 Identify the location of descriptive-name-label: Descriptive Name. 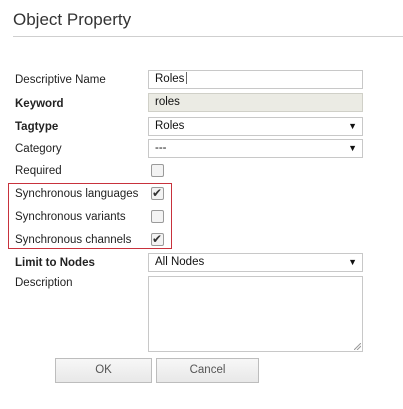
(60, 80).